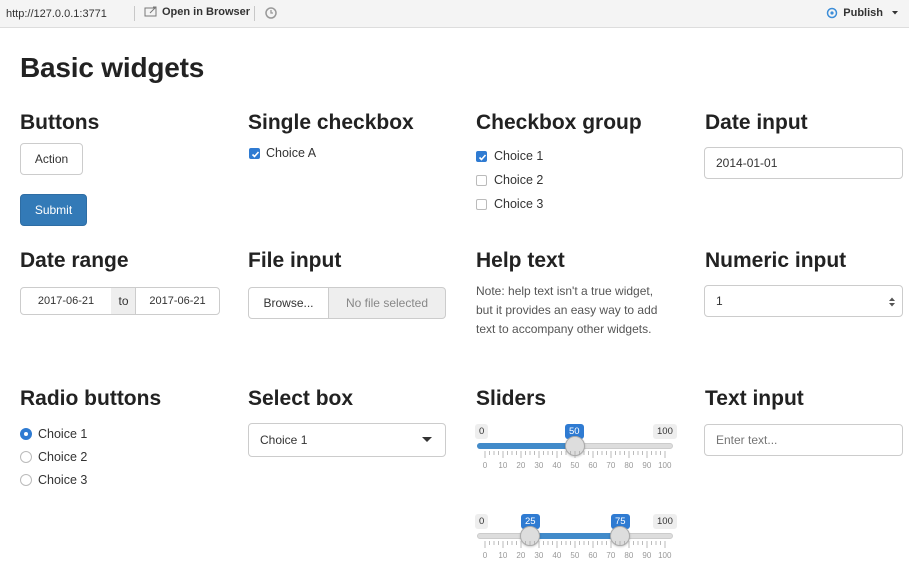 The height and width of the screenshot is (574, 909). I want to click on slider-ticks, so click(575, 454).